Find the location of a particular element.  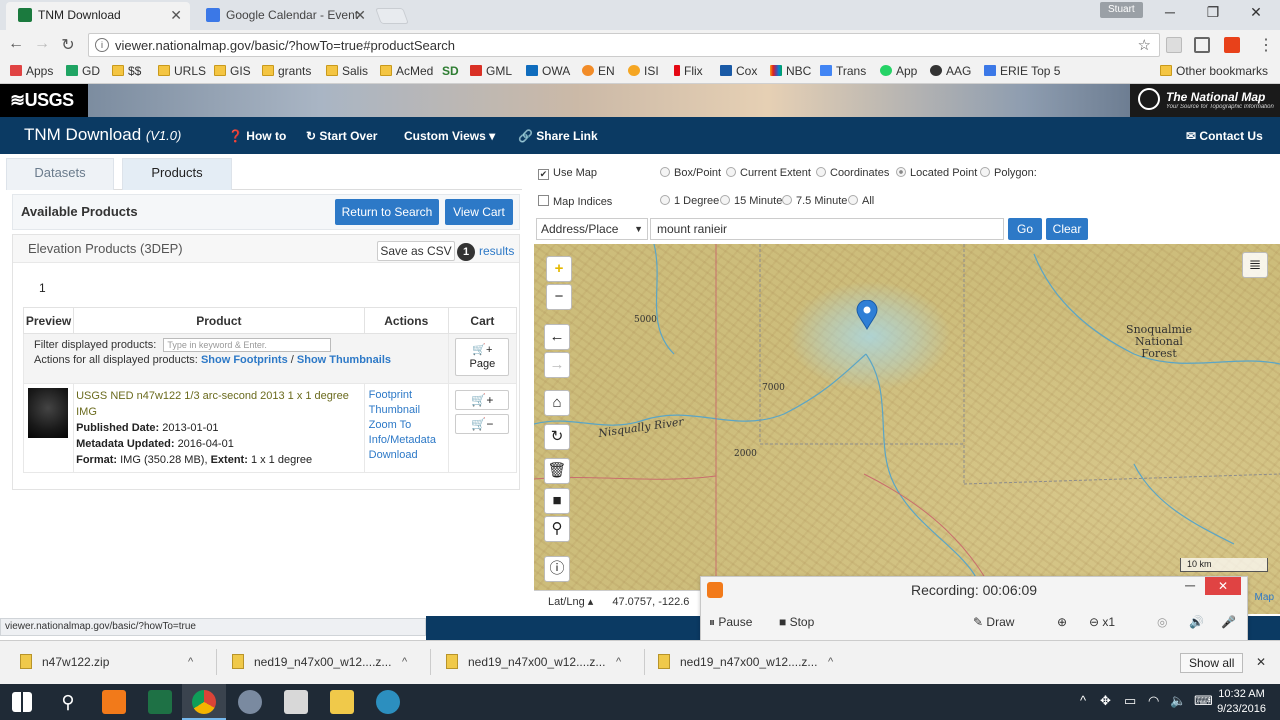

wifi-icon: ◠ is located at coordinates (1153, 701).